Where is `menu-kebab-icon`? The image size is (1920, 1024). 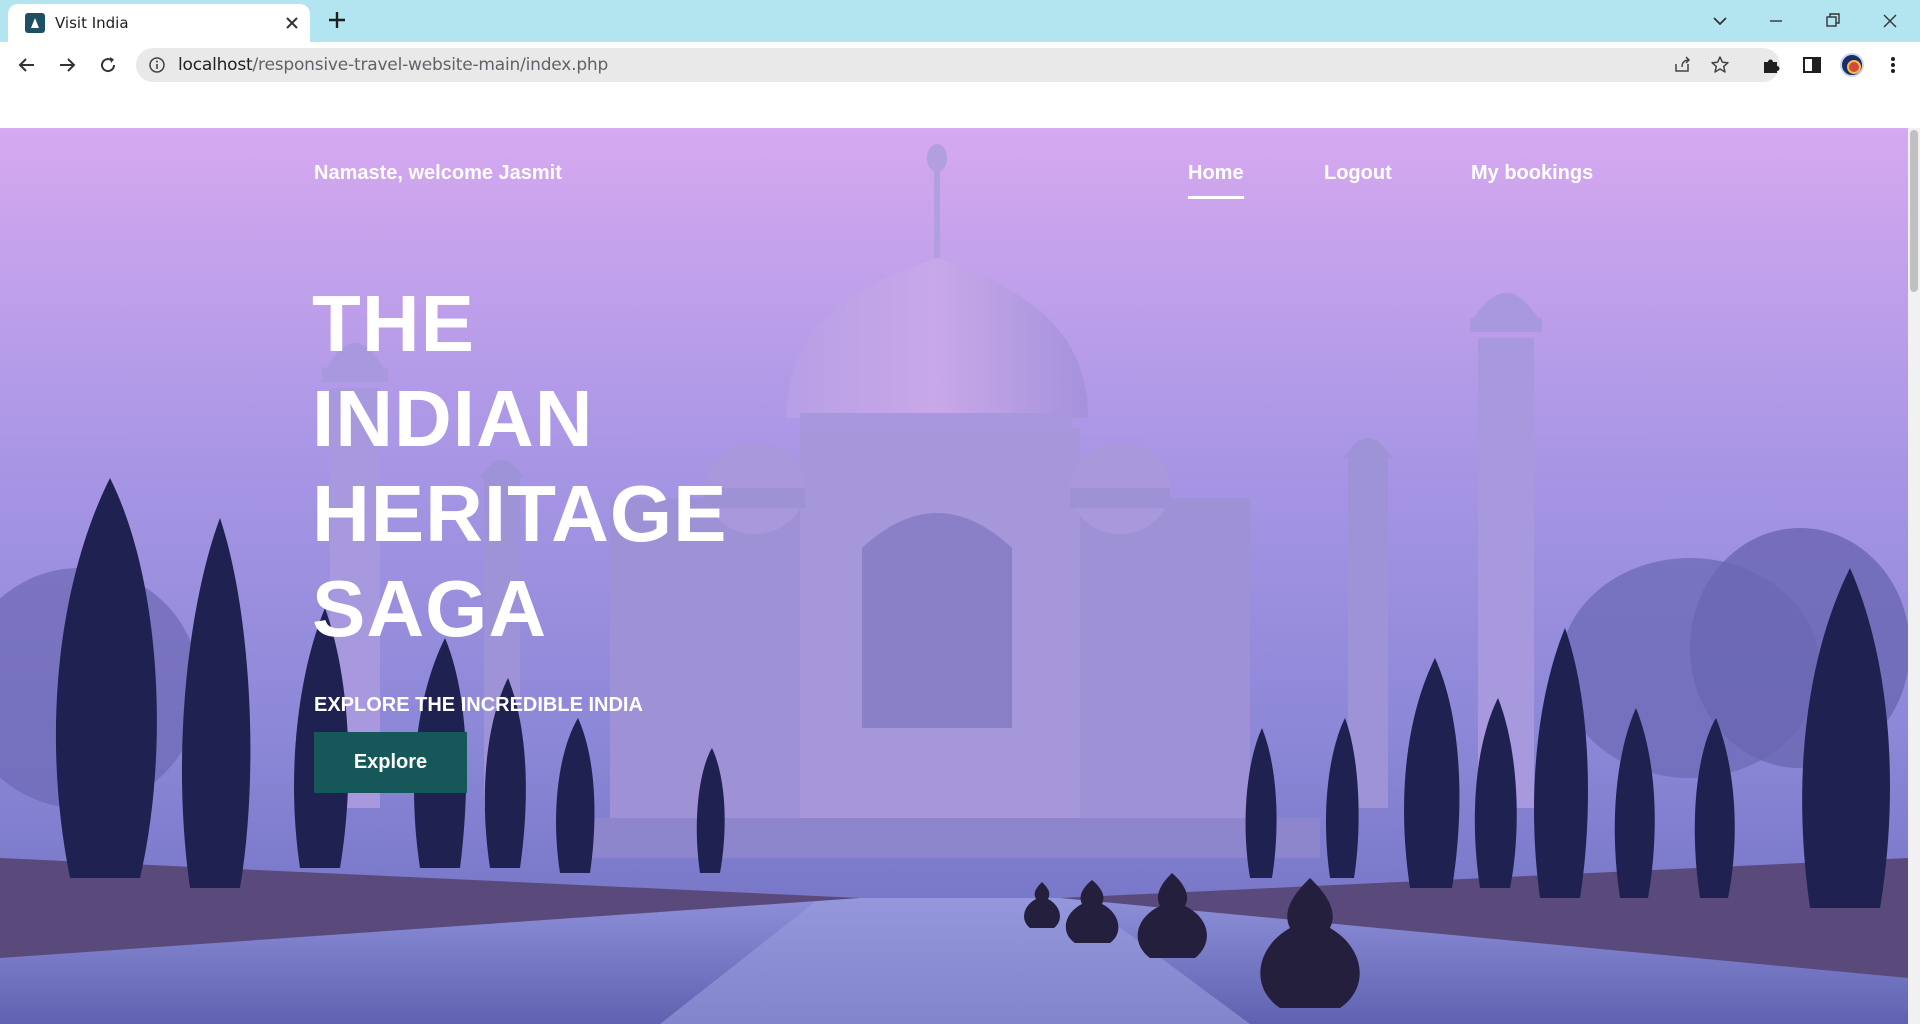
menu-kebab-icon is located at coordinates (1893, 65).